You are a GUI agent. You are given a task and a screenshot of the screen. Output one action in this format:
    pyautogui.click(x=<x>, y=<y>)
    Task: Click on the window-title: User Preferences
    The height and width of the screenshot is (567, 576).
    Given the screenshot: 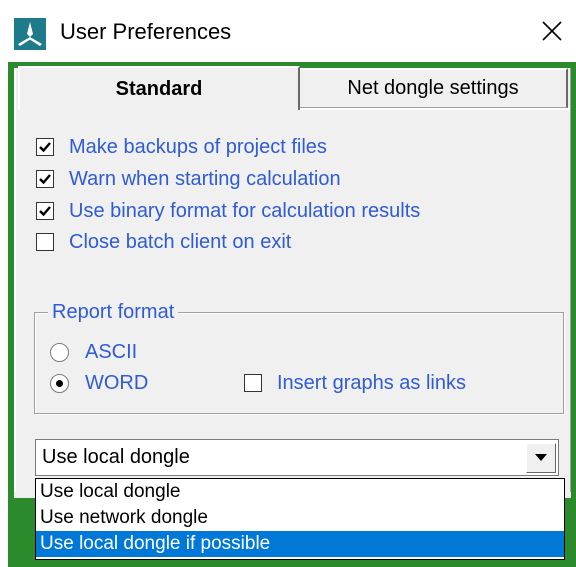 What is the action you would take?
    pyautogui.click(x=146, y=31)
    